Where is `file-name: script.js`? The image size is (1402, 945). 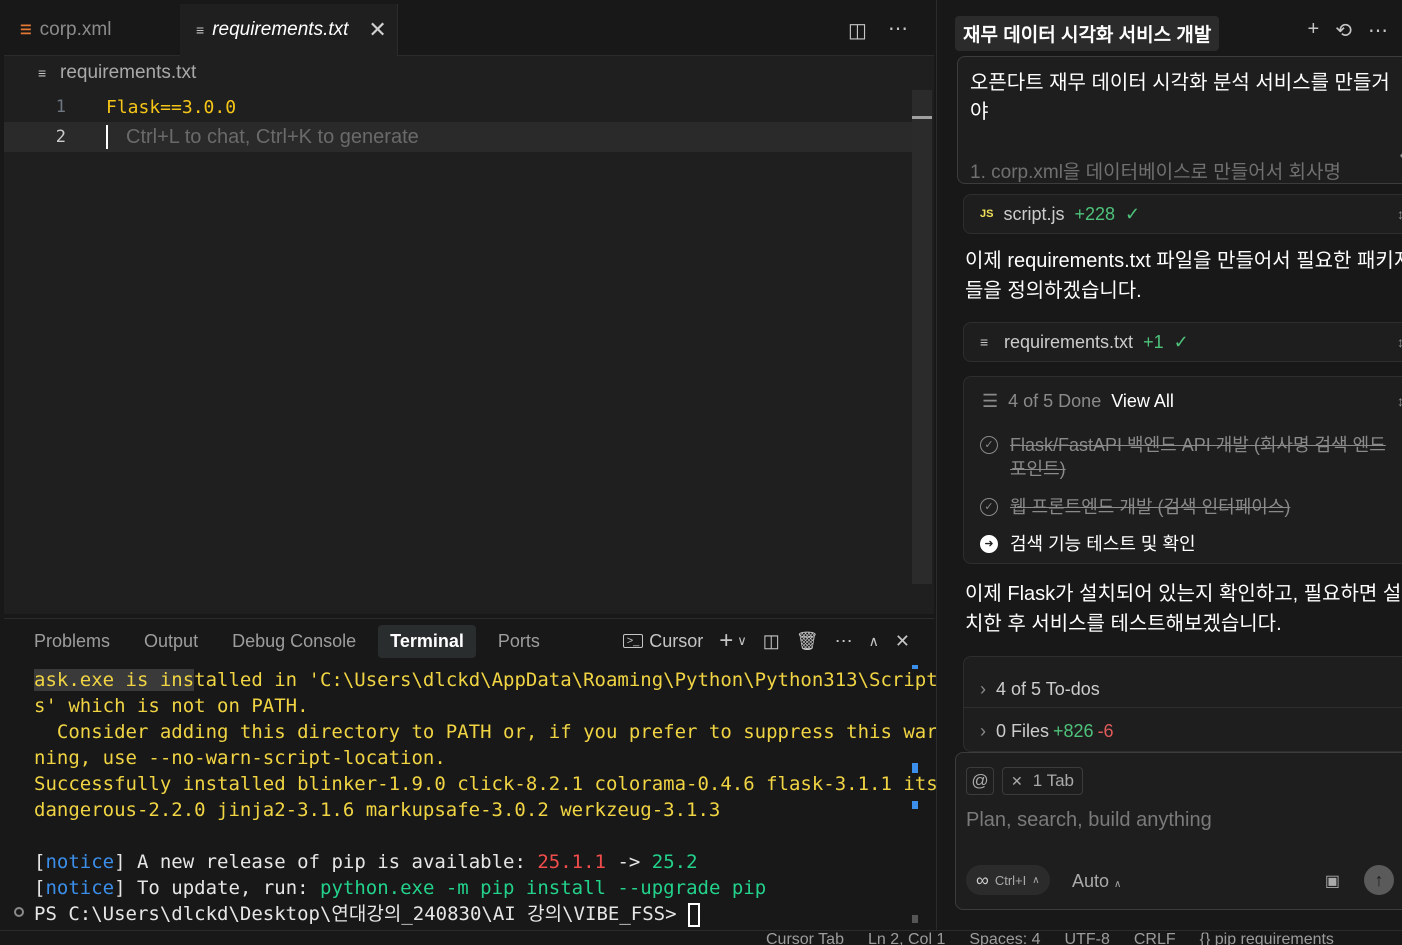 file-name: script.js is located at coordinates (1034, 213).